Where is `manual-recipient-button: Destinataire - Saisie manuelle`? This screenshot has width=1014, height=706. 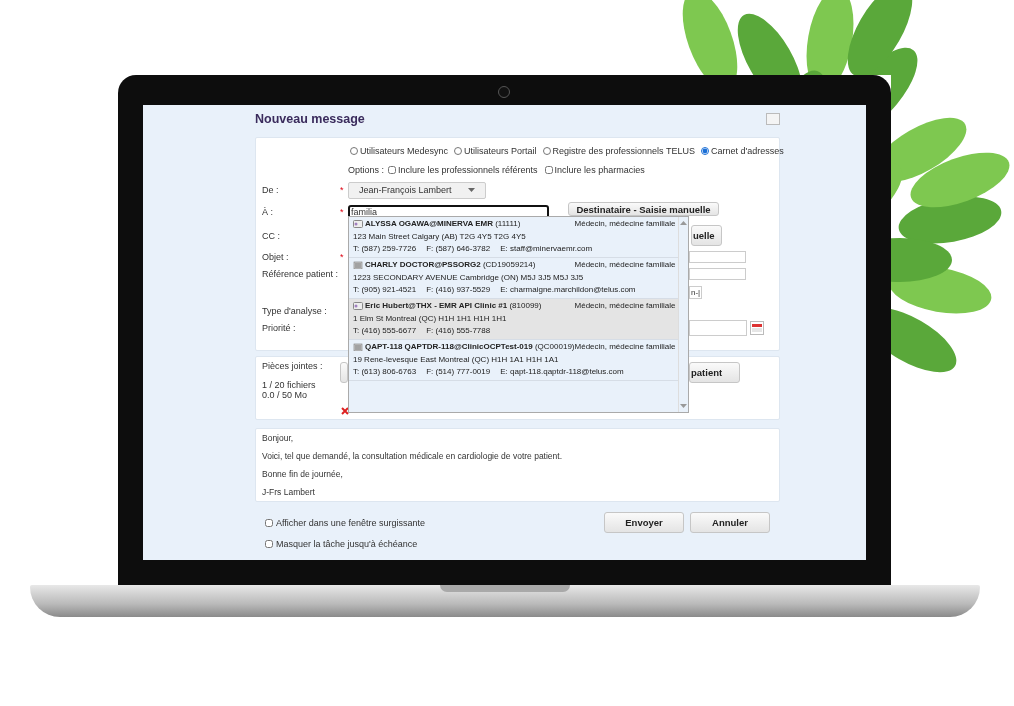
manual-recipient-button: Destinataire - Saisie manuelle is located at coordinates (643, 209).